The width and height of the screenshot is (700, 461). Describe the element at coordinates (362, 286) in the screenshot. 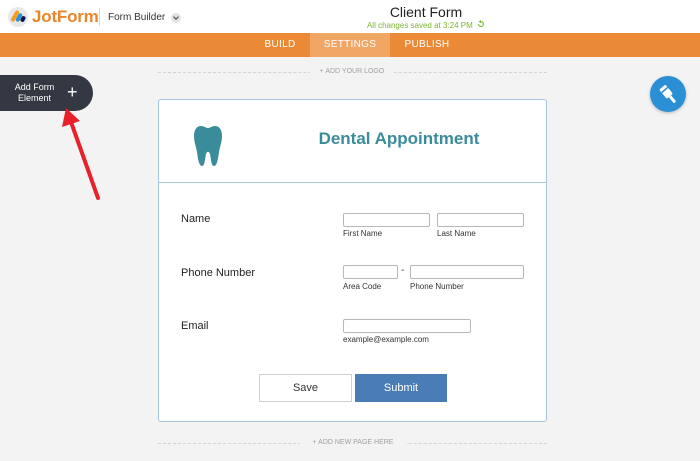

I see `area-code-sublabel: Area Code` at that location.